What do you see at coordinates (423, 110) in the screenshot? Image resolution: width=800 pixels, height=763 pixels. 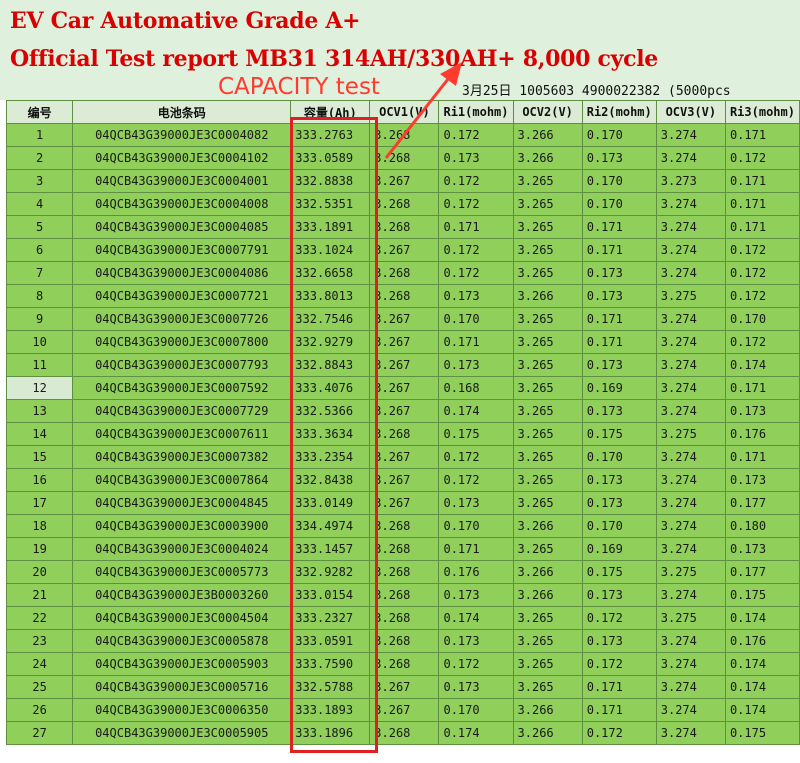 I see `annotation-arrow-icon` at bounding box center [423, 110].